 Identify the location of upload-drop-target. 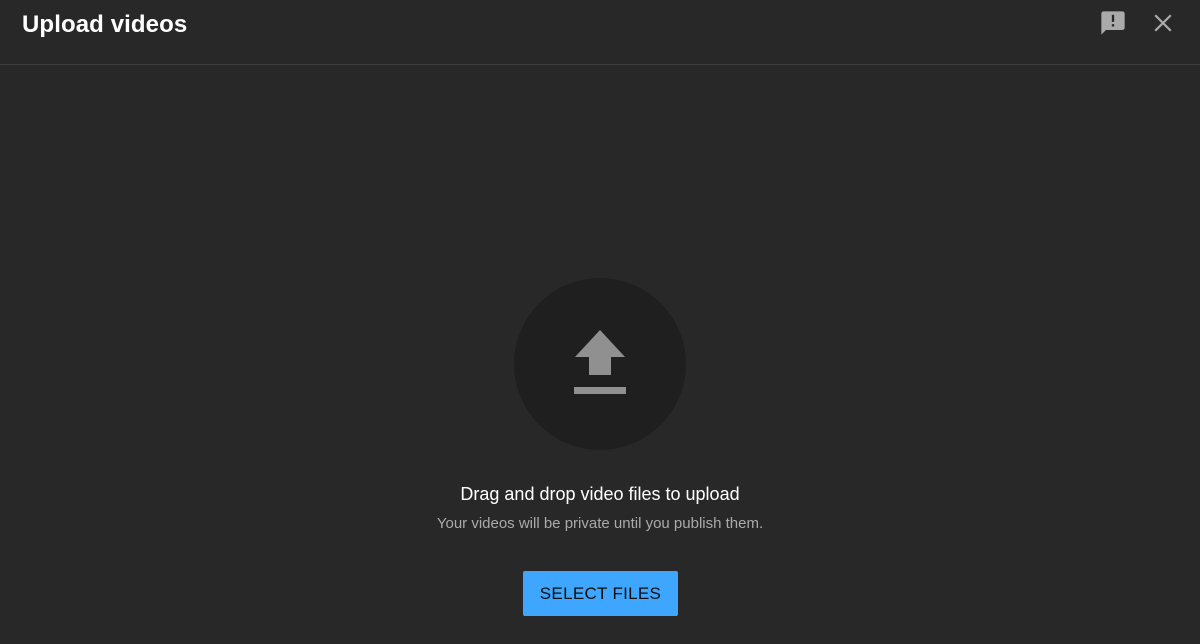
(600, 364).